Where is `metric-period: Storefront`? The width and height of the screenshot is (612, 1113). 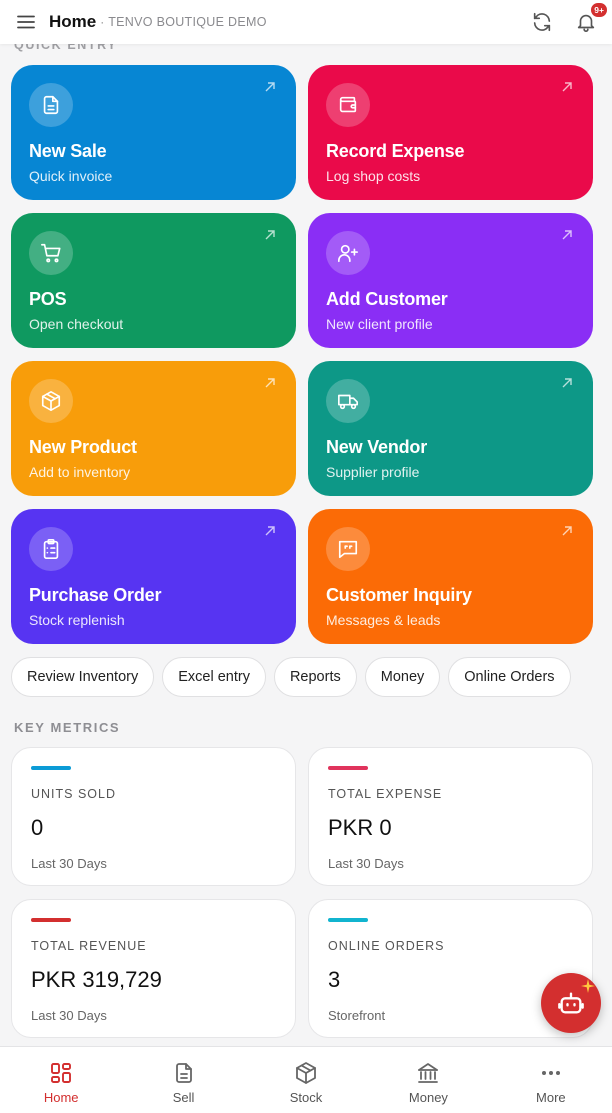
metric-period: Storefront is located at coordinates (357, 1015).